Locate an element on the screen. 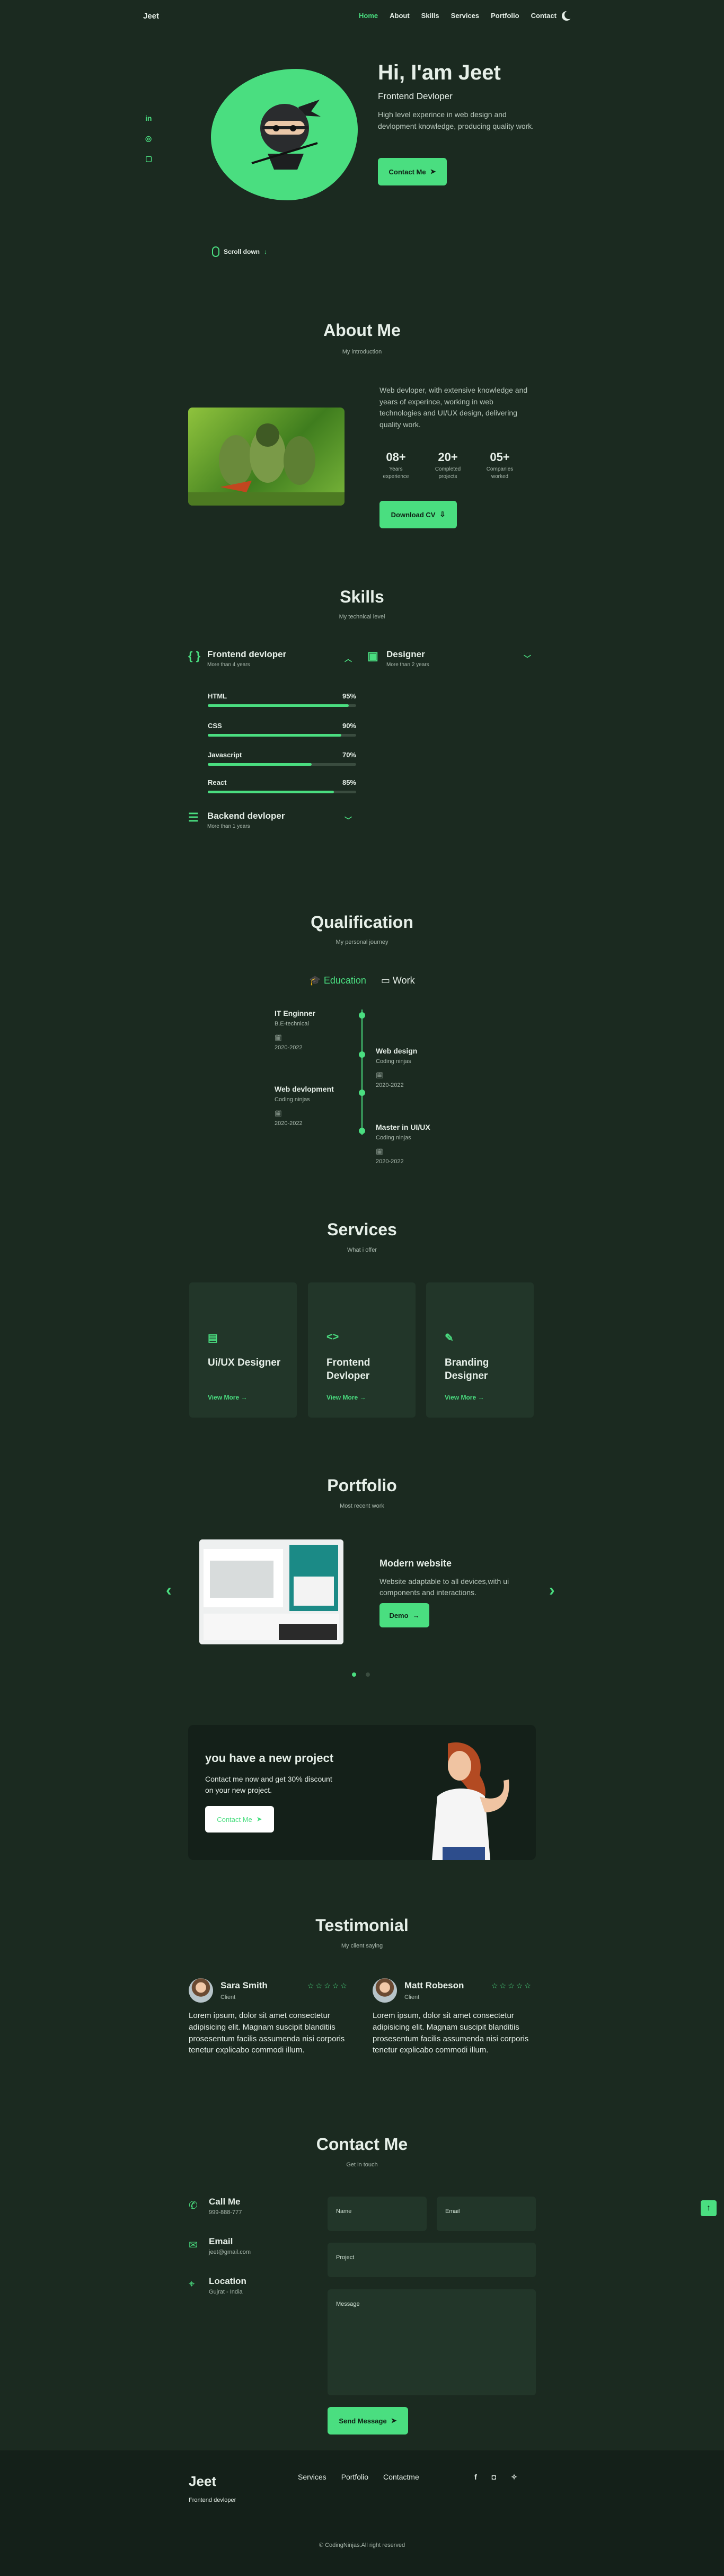 This screenshot has height=2576, width=724. skill-bar-react: React 85% is located at coordinates (282, 785).